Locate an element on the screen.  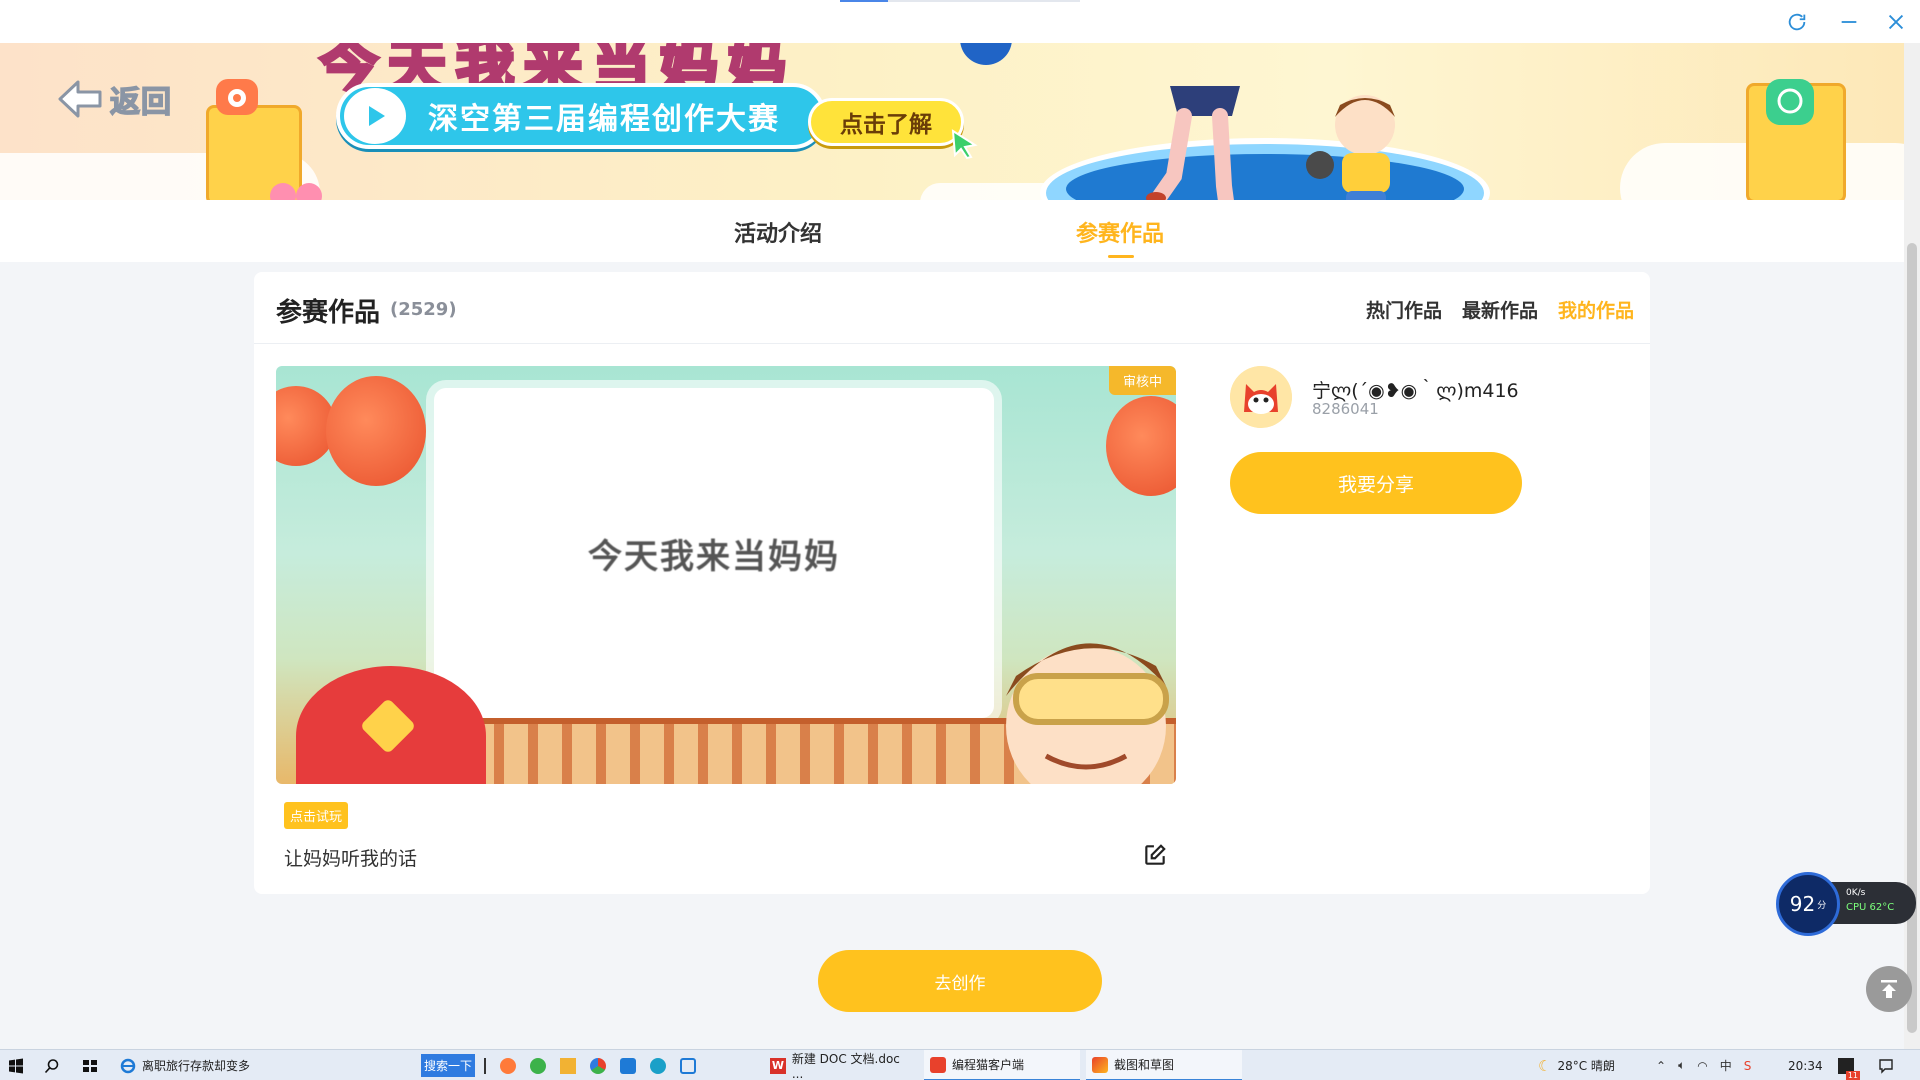
works-count: (2529) is located at coordinates (423, 309).